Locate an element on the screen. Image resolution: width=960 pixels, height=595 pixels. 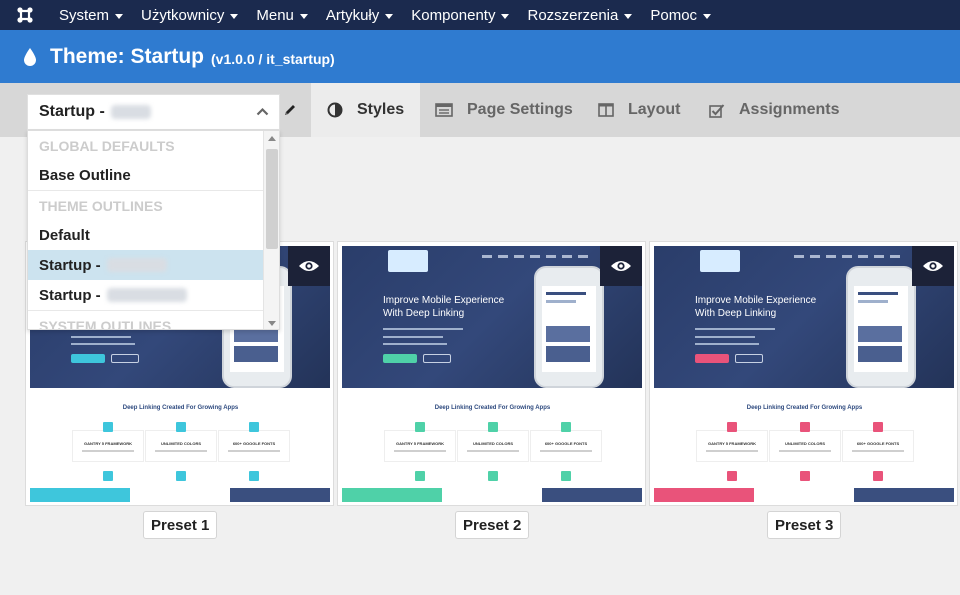
option-startup-selected: Startup - is located at coordinates (146, 265).